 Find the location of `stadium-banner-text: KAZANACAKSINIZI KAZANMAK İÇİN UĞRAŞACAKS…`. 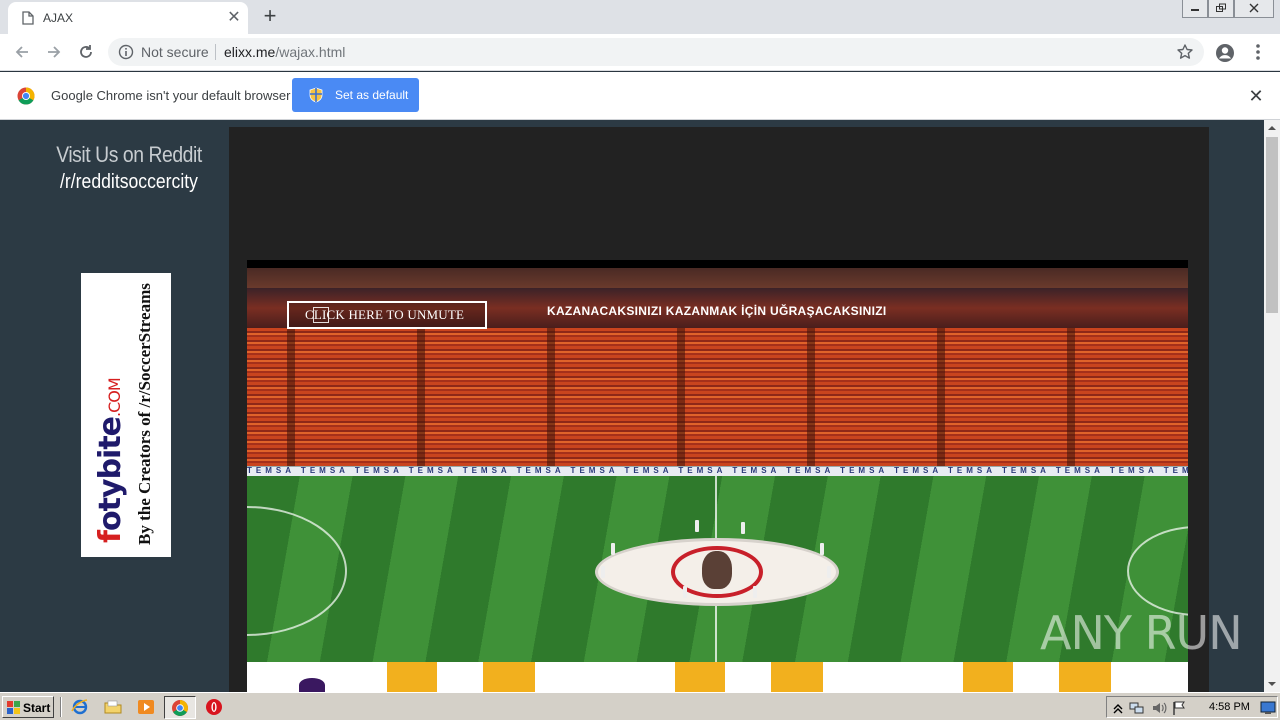

stadium-banner-text: KAZANACAKSINIZI KAZANMAK İÇİN UĞRAŞACAKS… is located at coordinates (717, 311).